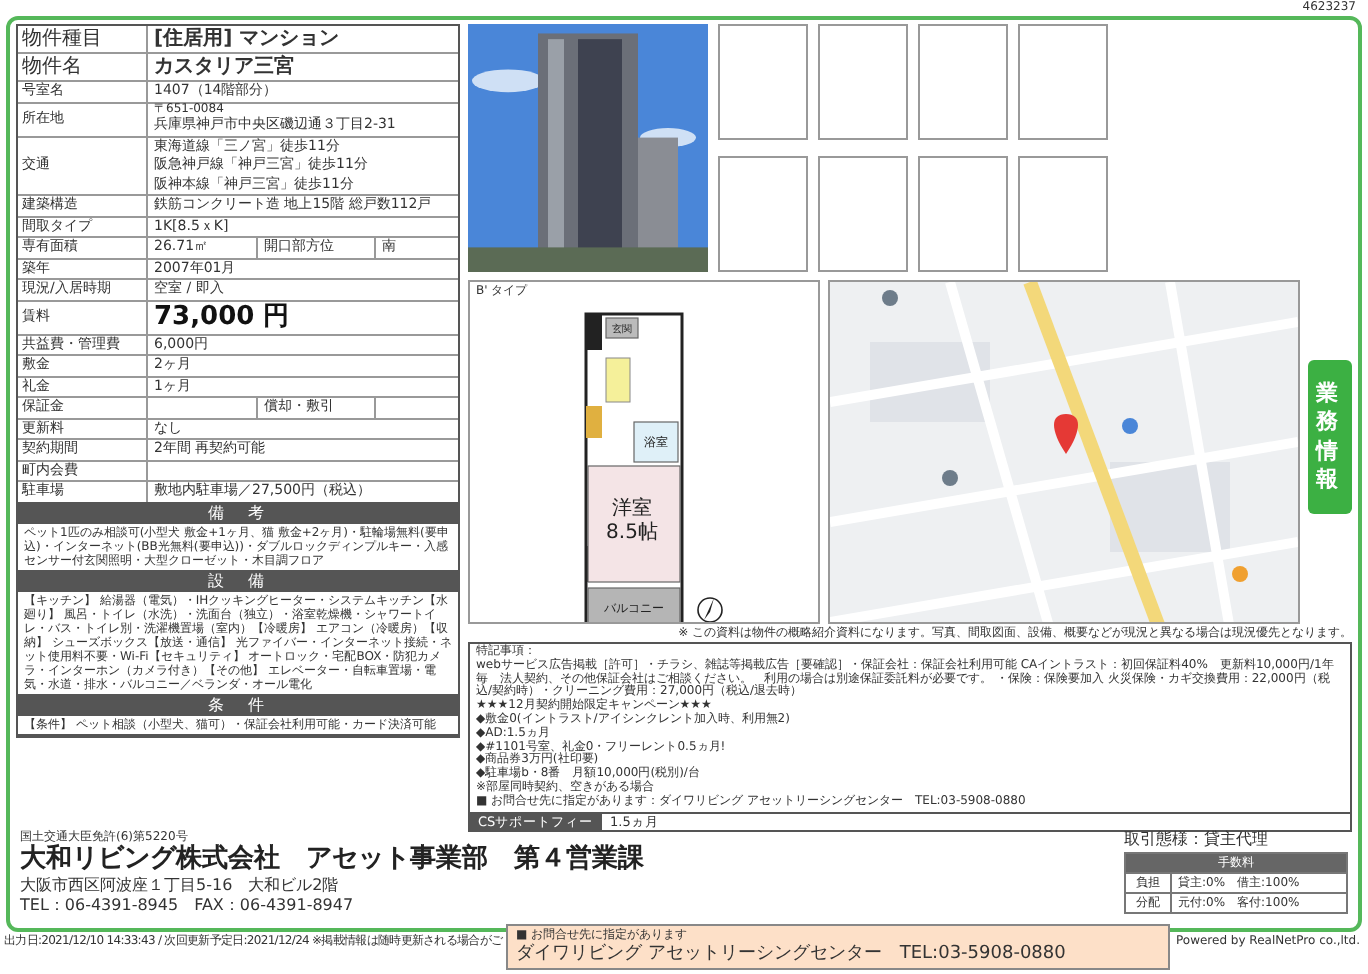 Image resolution: width=1368 pixels, height=974 pixels. Describe the element at coordinates (188, 904) in the screenshot. I see `company-phone: TEL：06-4391-8945 FAX：06-4391-8947` at that location.